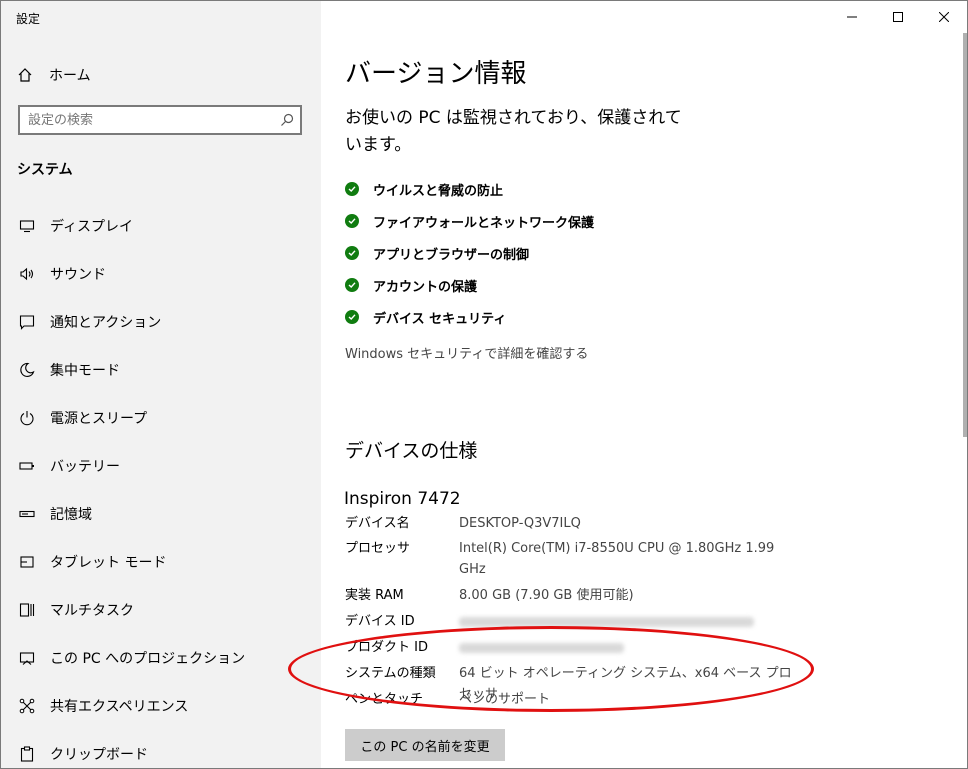  I want to click on security-item-label: ウイルスと脅威の防止, so click(438, 191).